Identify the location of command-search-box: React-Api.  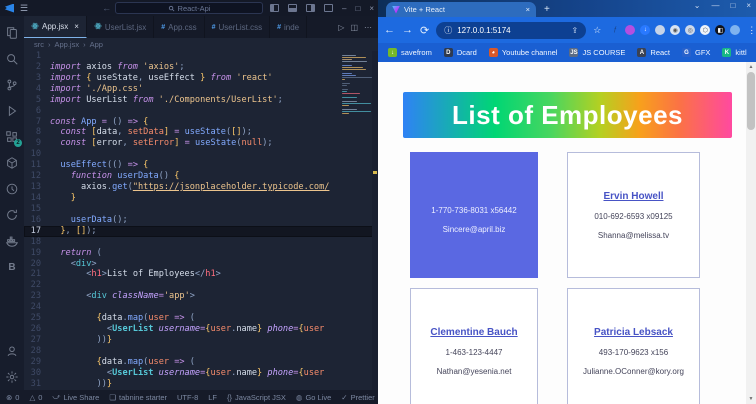
(189, 8).